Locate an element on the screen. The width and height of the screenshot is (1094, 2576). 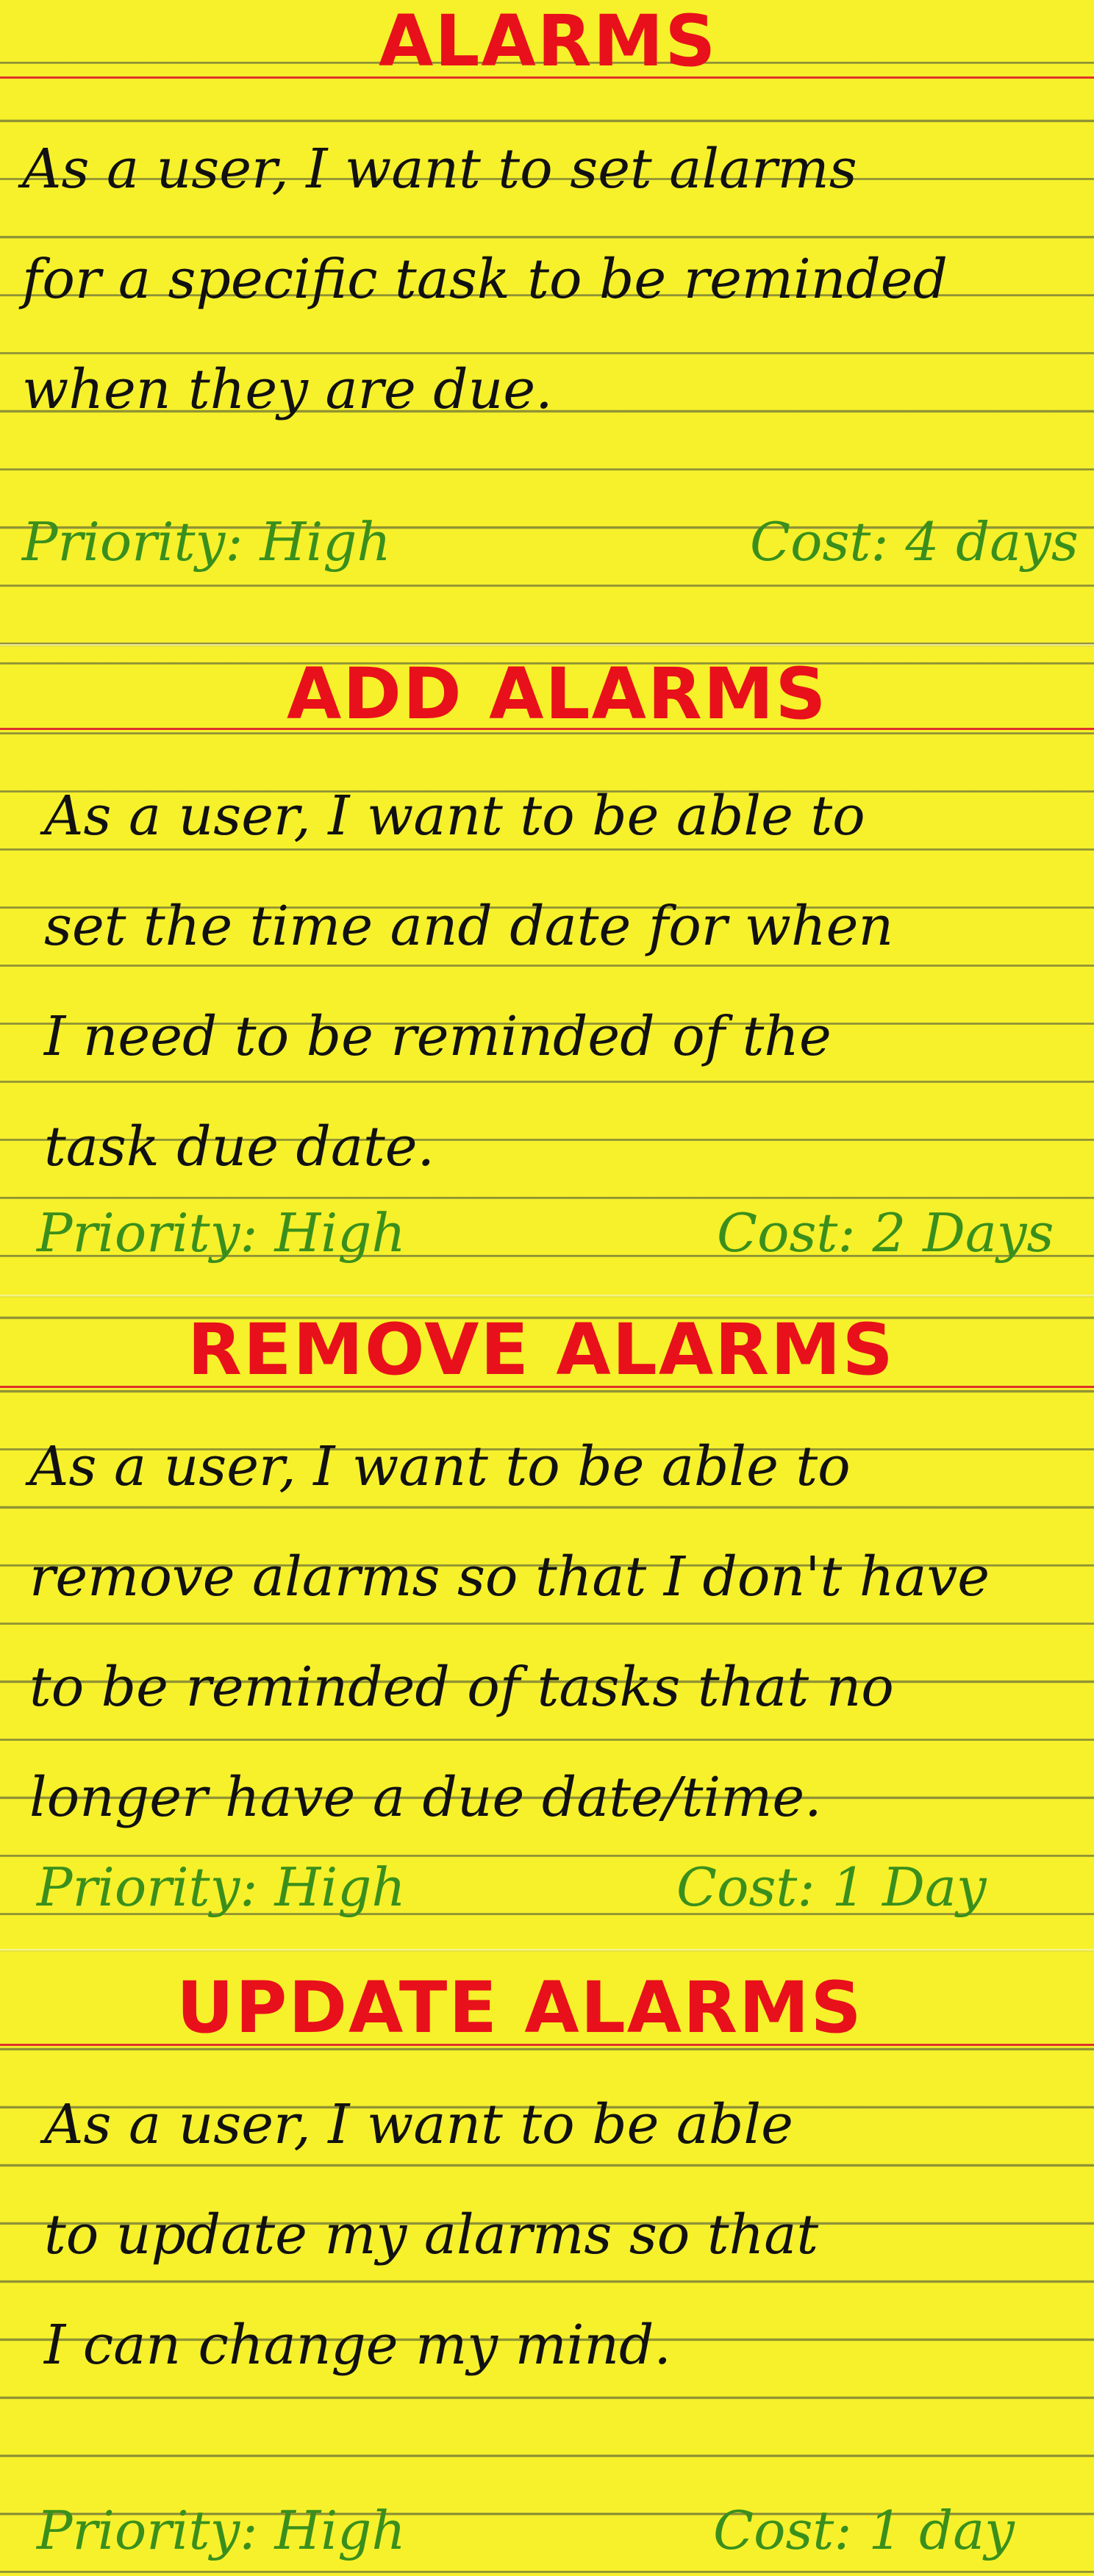
card-title: ADD ALARMS is located at coordinates (557, 694).